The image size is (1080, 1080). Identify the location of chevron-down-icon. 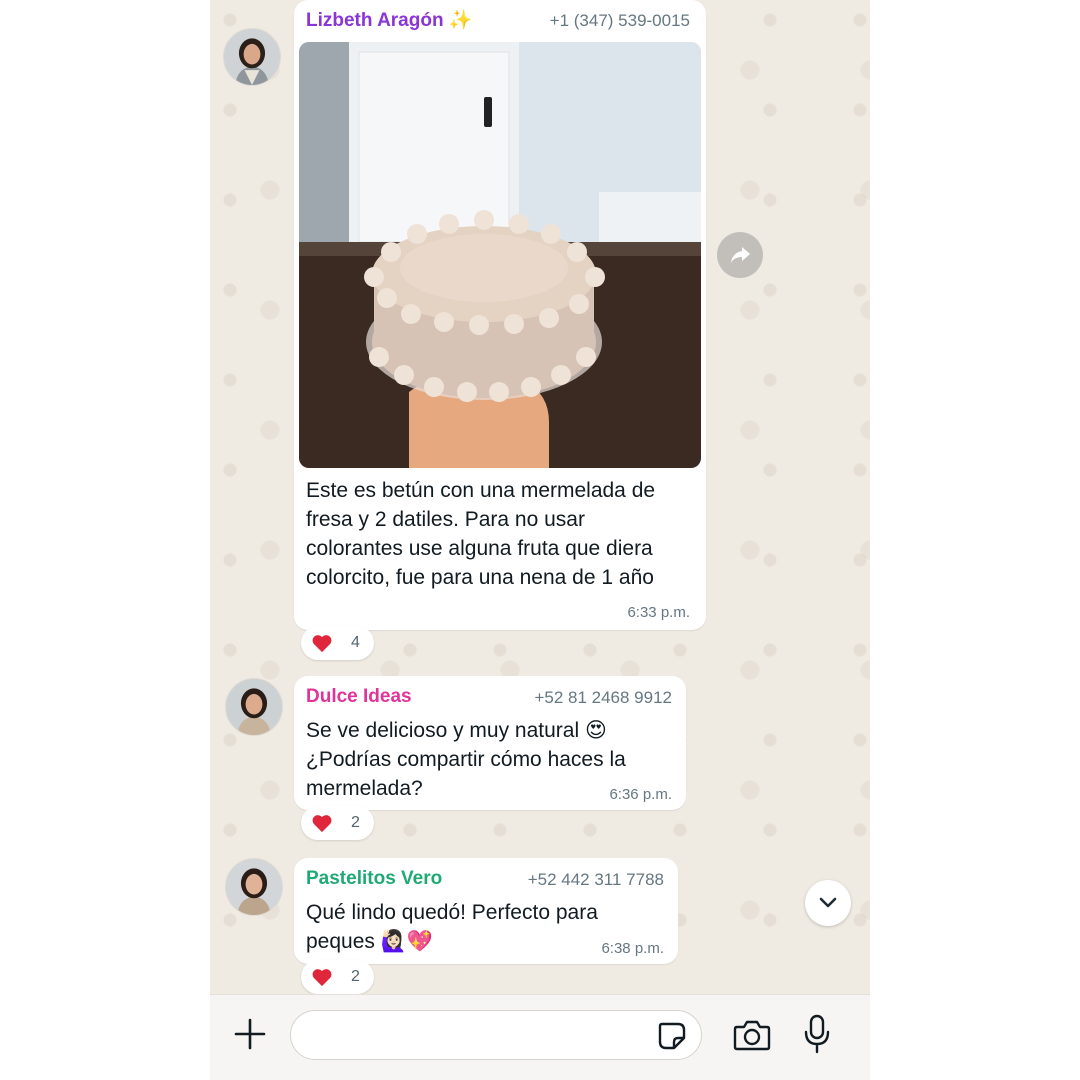
(828, 902).